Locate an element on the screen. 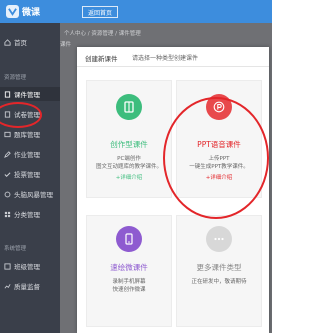 The width and height of the screenshot is (320, 333). app-name: 微课 is located at coordinates (31, 13).